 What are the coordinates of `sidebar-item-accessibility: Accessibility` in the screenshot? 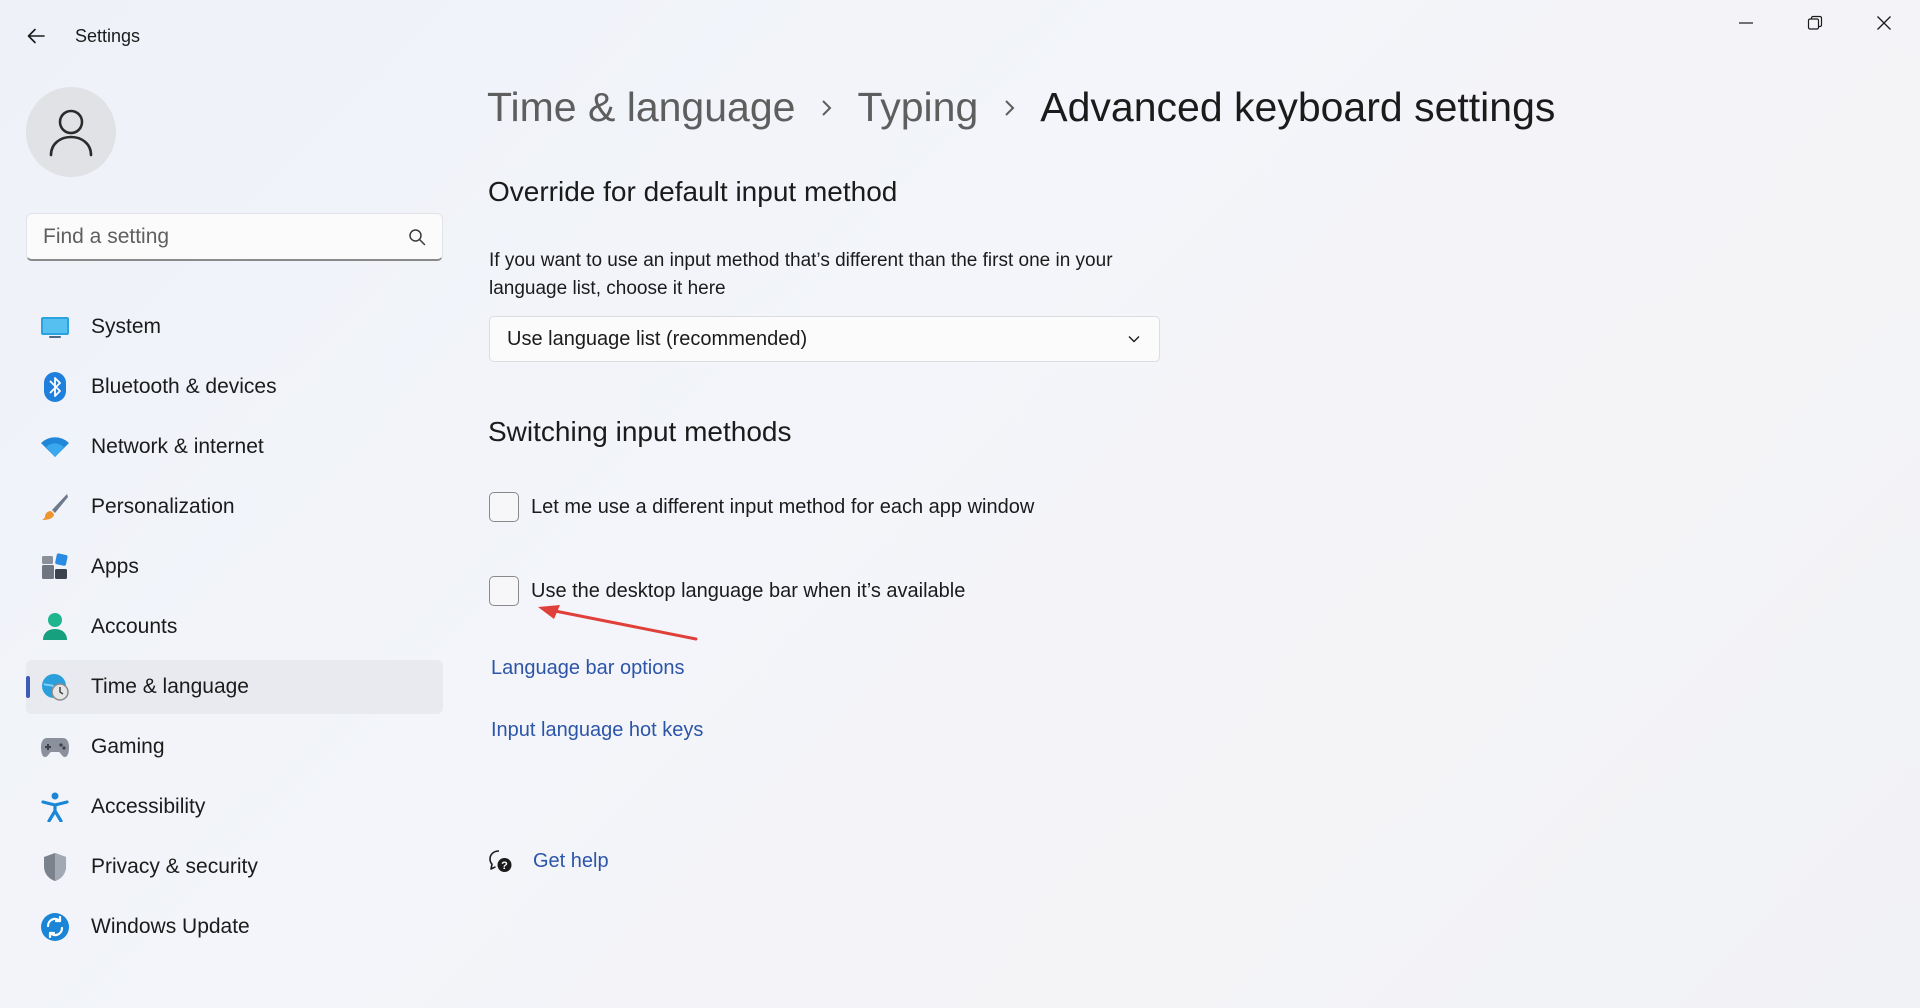 It's located at (234, 807).